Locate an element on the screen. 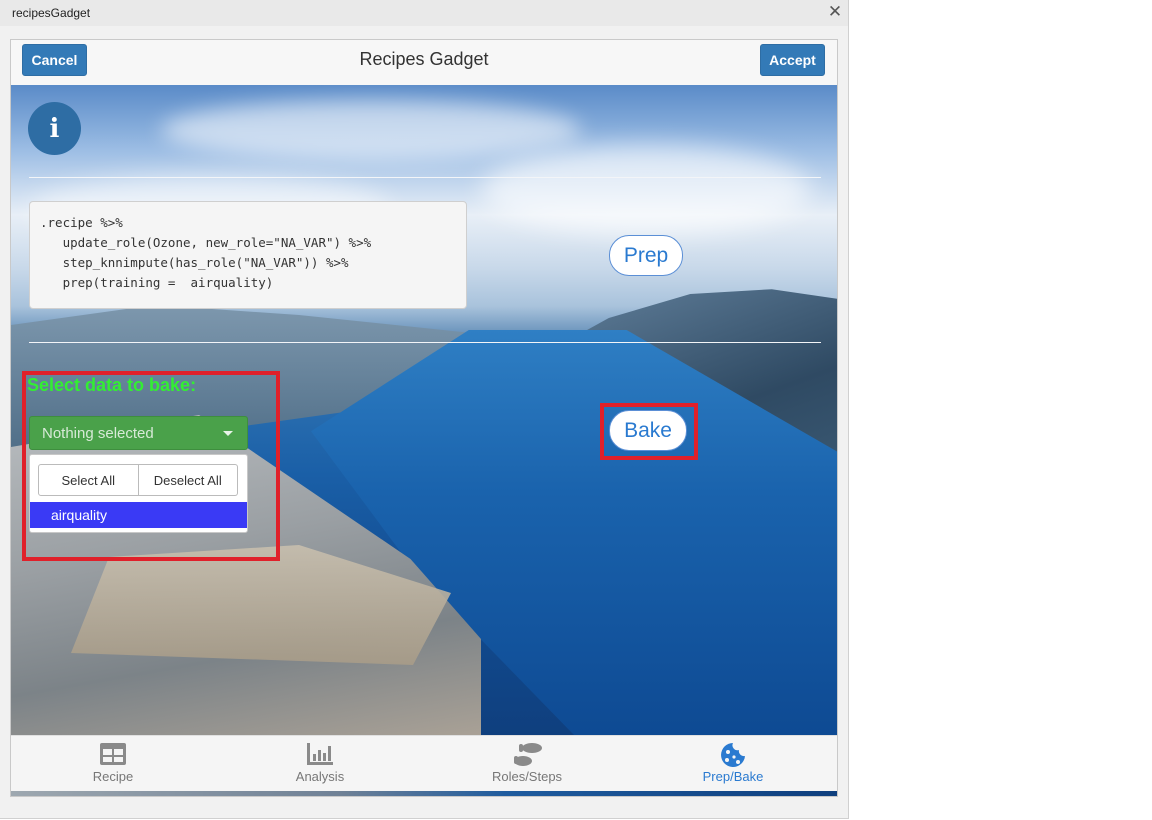 The height and width of the screenshot is (820, 1152). info-icon: i is located at coordinates (54, 128).